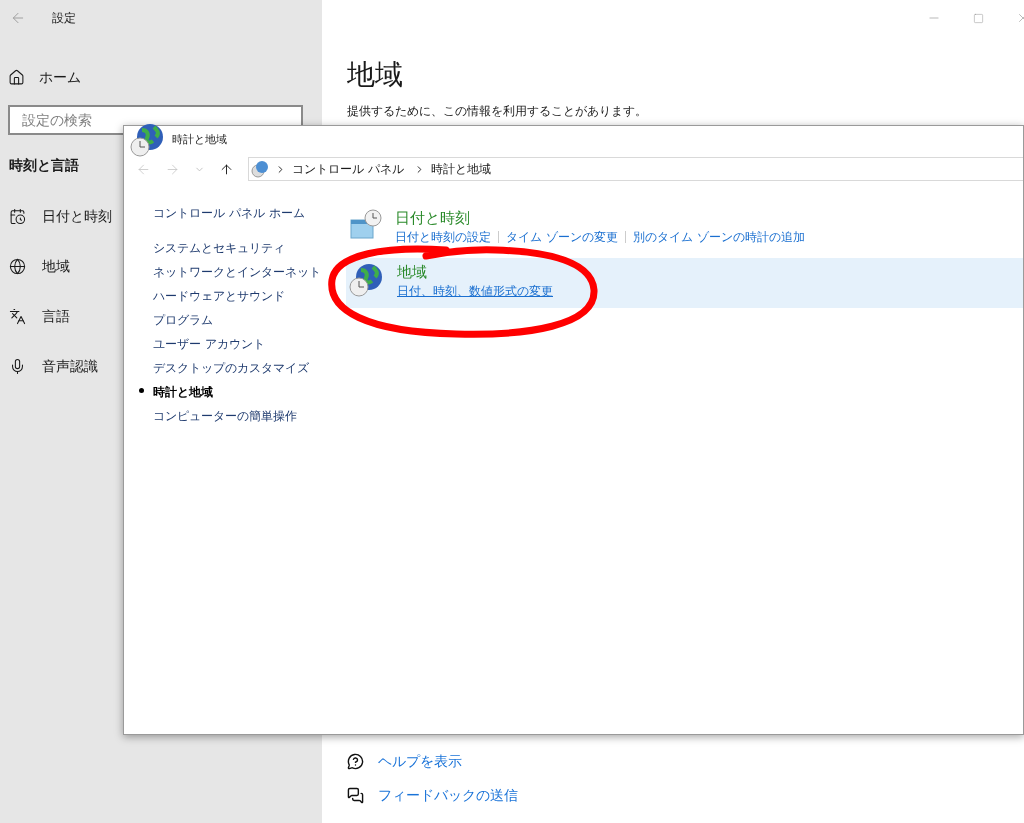  What do you see at coordinates (635, 169) in the screenshot?
I see `address-bar: コントロール パネル 時計と地域` at bounding box center [635, 169].